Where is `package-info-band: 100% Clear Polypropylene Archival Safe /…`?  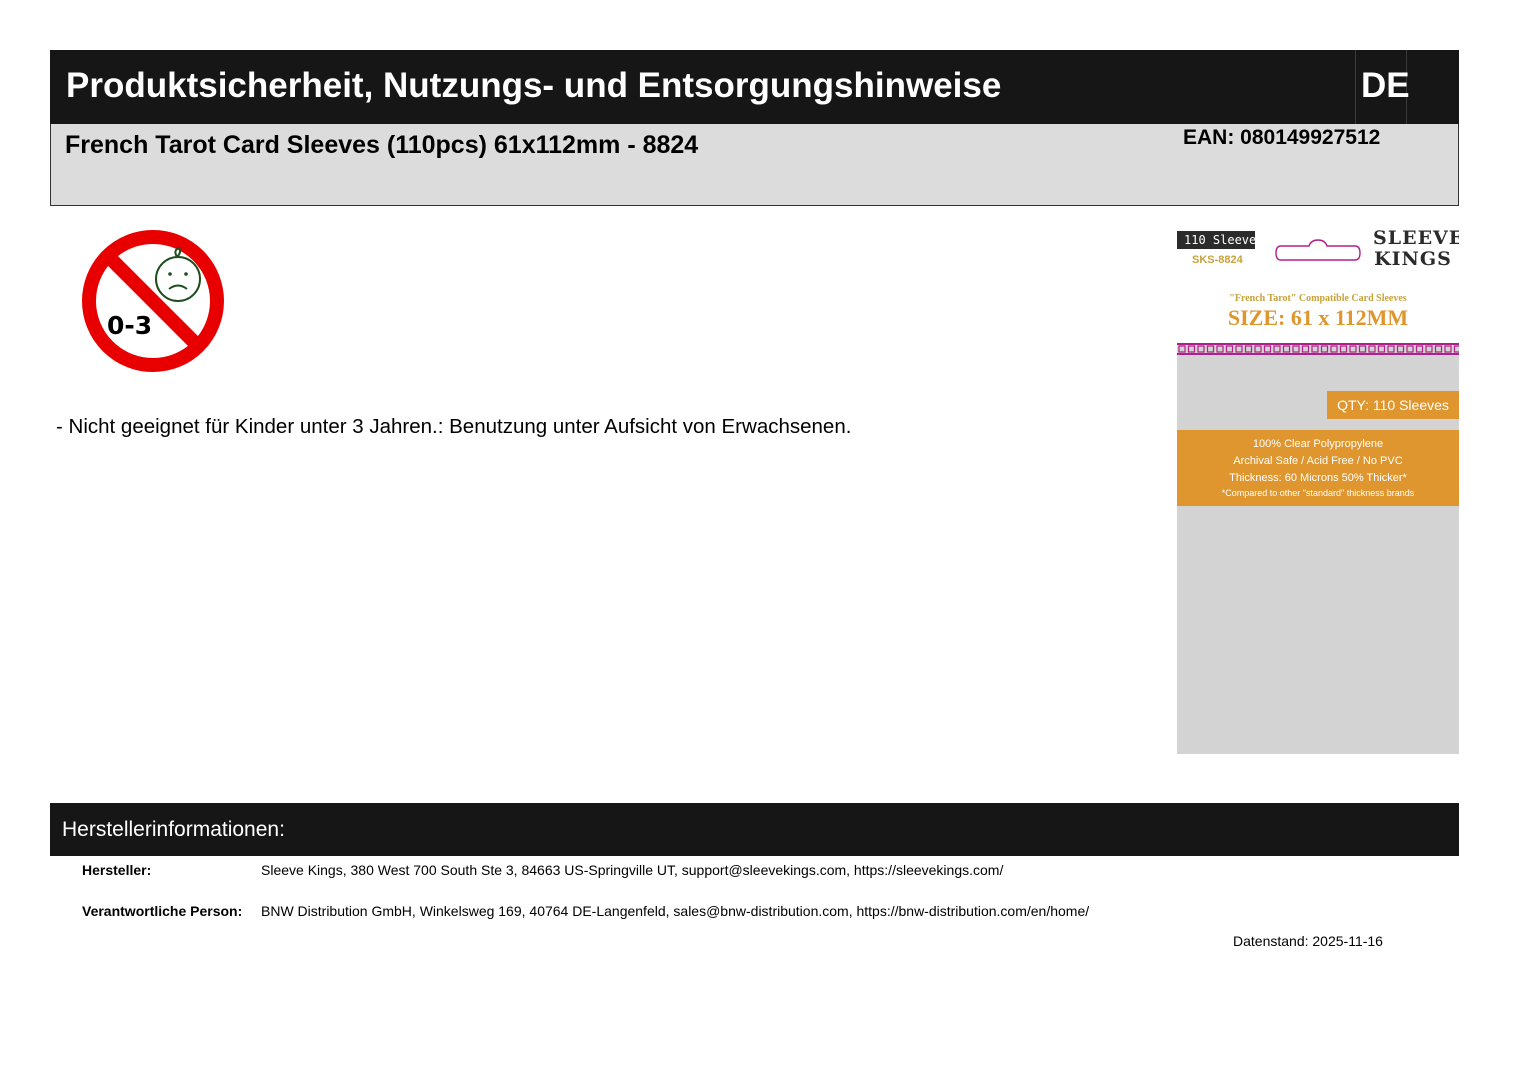 package-info-band: 100% Clear Polypropylene Archival Safe /… is located at coordinates (1318, 468).